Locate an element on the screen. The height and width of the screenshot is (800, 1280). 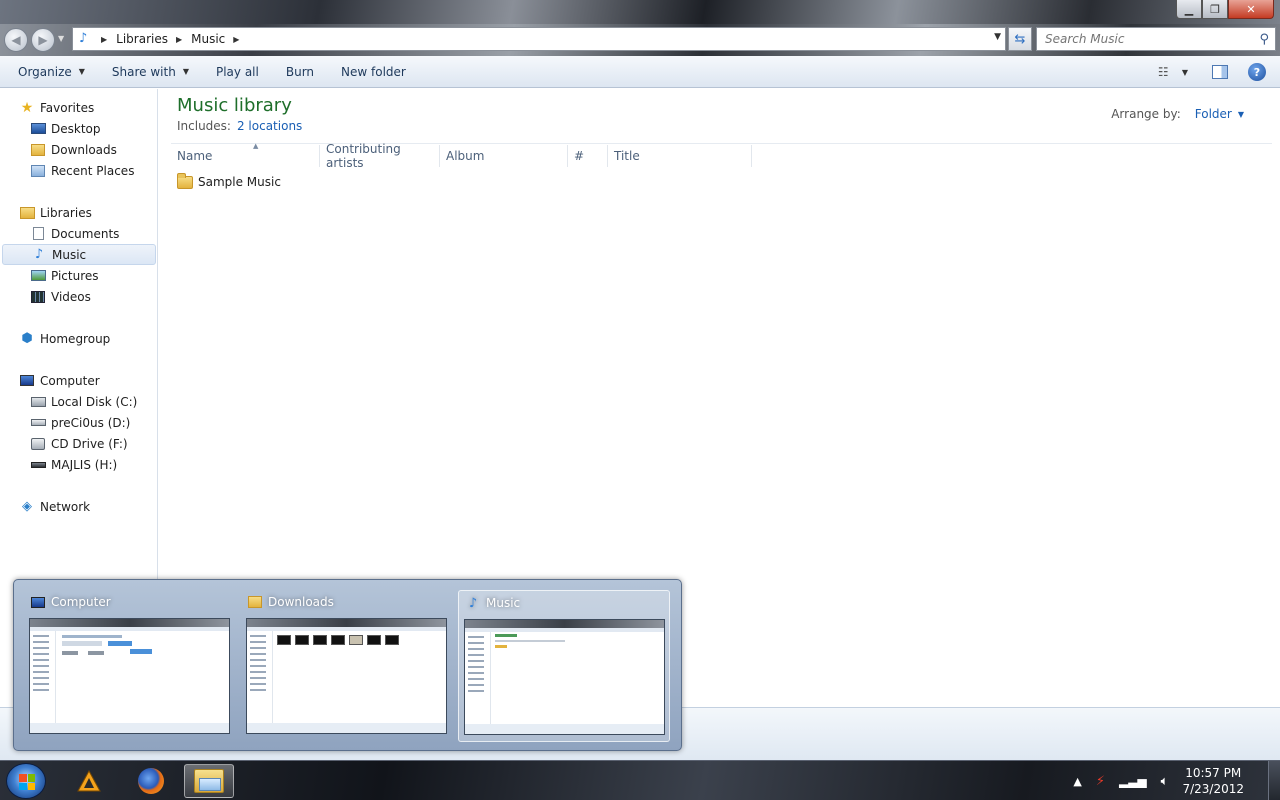
back-button: ◀ is located at coordinates (16, 40).